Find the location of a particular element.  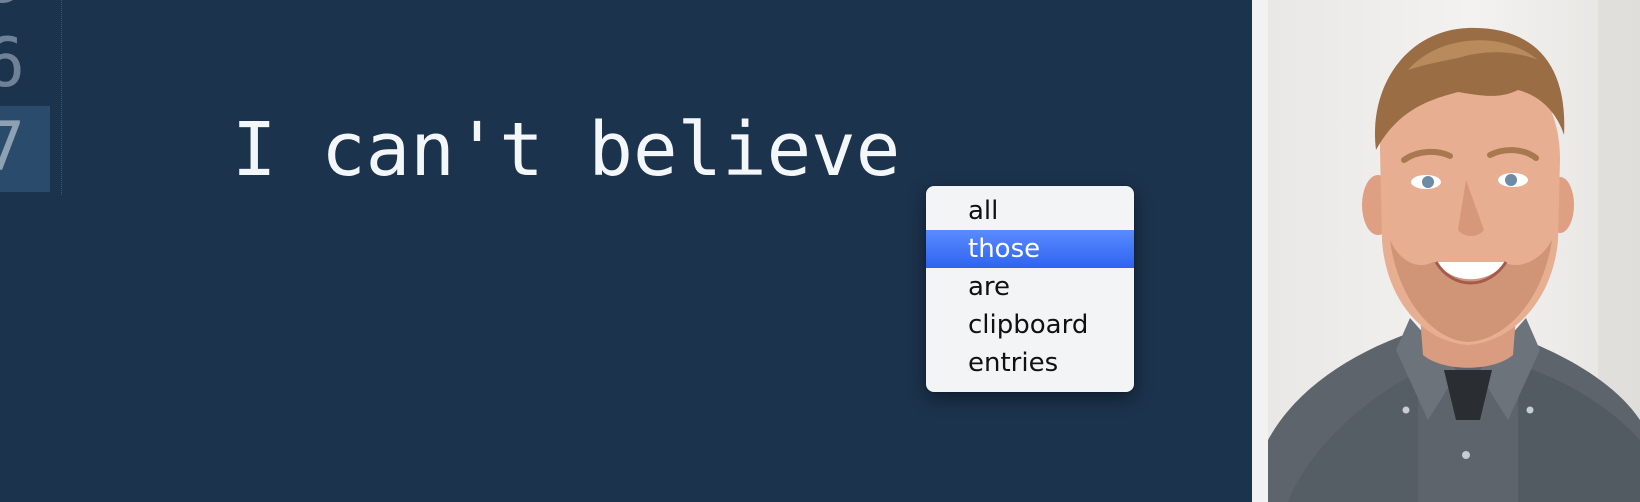

autocomplete-popup: all those are clipboard entries is located at coordinates (1030, 289).